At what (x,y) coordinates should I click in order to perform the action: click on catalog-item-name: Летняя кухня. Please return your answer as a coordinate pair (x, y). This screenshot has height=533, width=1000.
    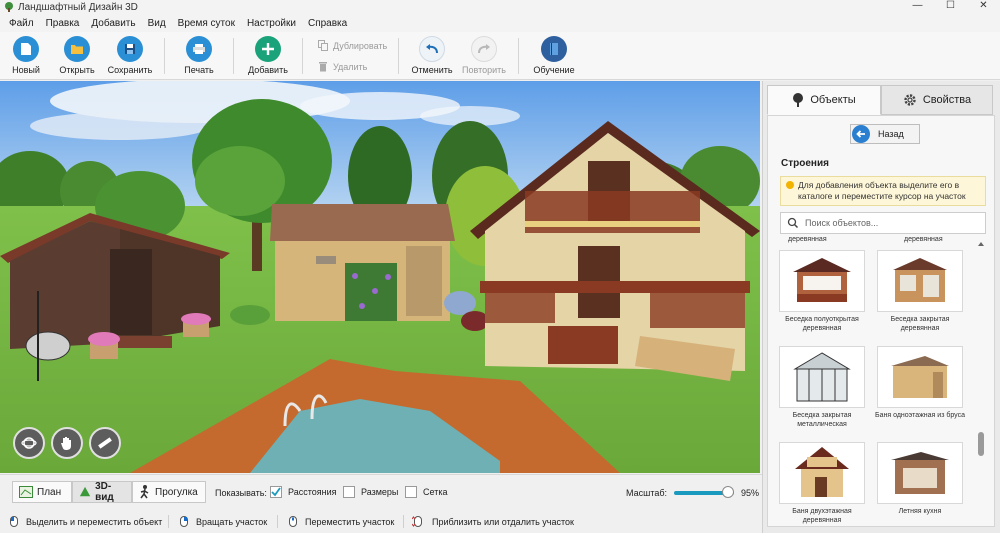
    Looking at the image, I should click on (920, 511).